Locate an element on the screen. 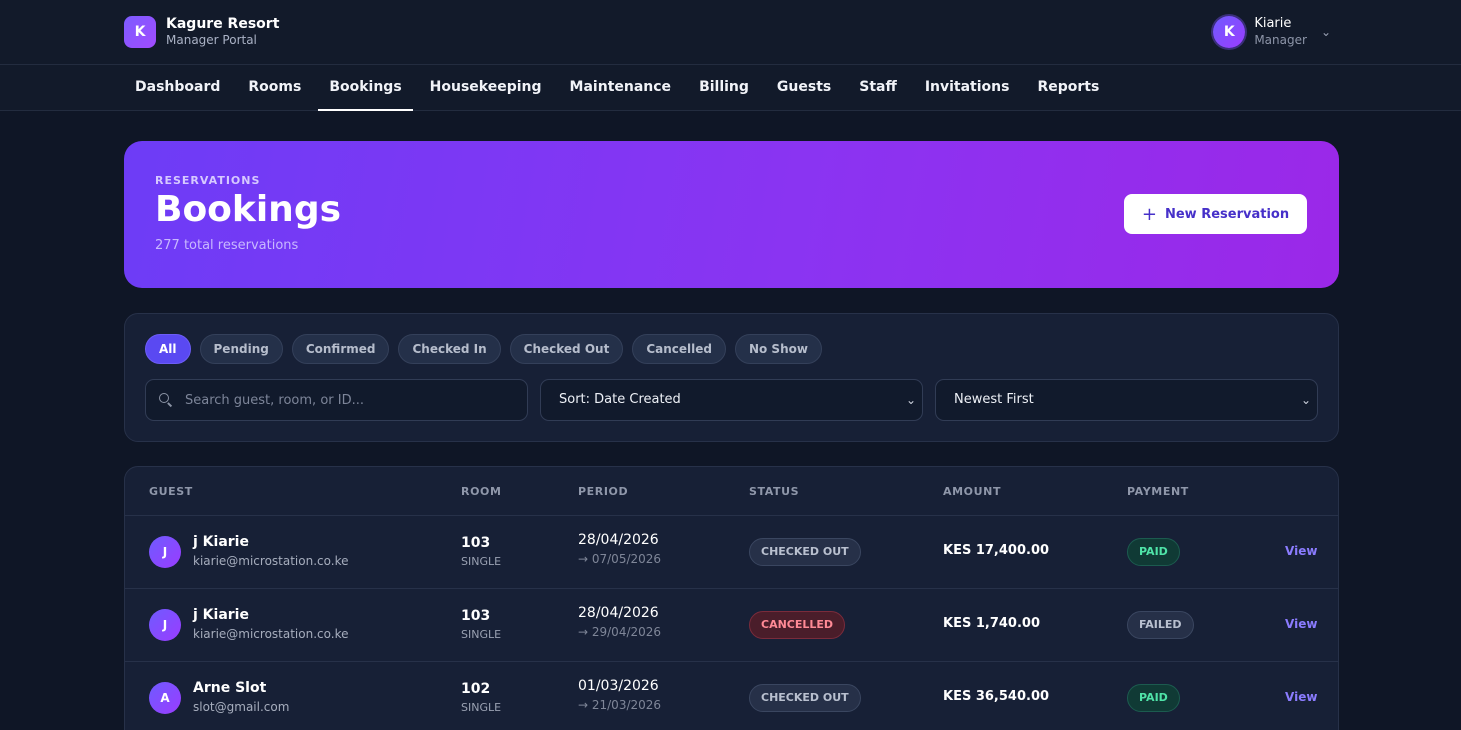  new-reservation-button: + New Reservation is located at coordinates (1215, 214).